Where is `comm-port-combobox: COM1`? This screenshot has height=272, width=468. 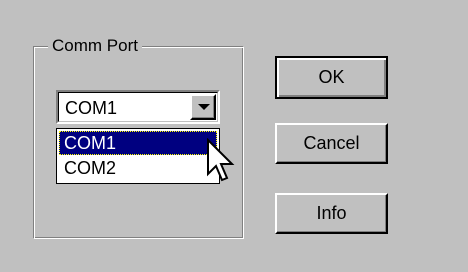 comm-port-combobox: COM1 is located at coordinates (138, 107).